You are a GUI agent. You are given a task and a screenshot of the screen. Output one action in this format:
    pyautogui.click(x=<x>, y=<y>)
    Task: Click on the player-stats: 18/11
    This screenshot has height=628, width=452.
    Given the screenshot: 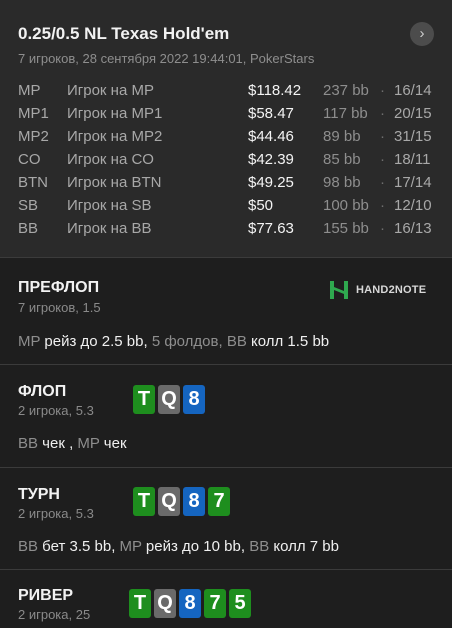 What is the action you would take?
    pyautogui.click(x=412, y=159)
    